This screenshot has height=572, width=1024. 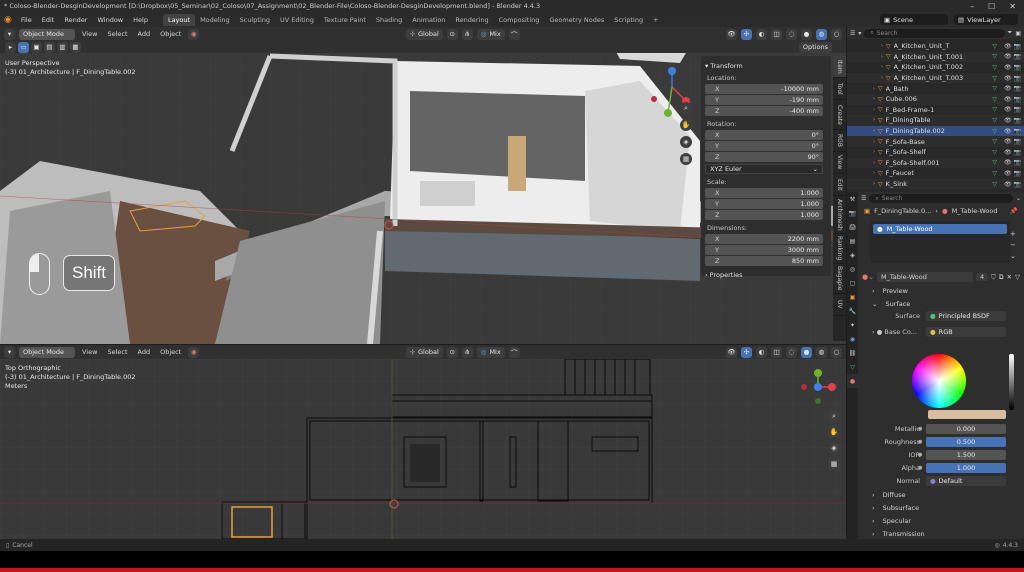 What do you see at coordinates (686, 142) in the screenshot?
I see `camera-view-icon: ◈` at bounding box center [686, 142].